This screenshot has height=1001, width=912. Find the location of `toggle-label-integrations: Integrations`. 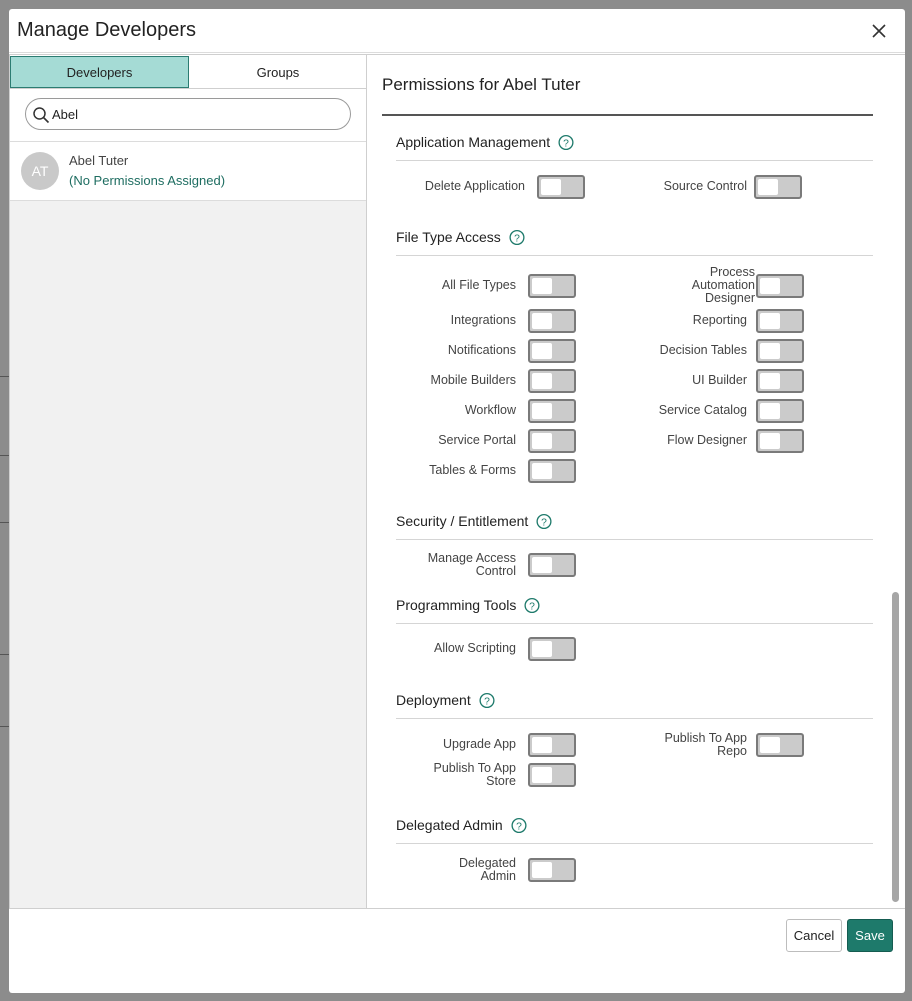

toggle-label-integrations: Integrations is located at coordinates (483, 320).